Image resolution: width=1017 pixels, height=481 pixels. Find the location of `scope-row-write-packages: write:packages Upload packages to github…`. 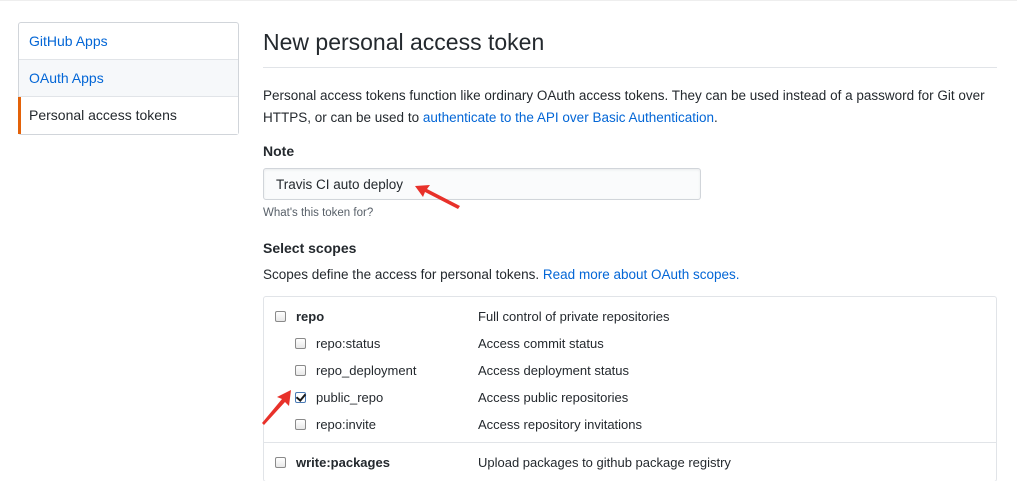

scope-row-write-packages: write:packages Upload packages to github… is located at coordinates (631, 463).